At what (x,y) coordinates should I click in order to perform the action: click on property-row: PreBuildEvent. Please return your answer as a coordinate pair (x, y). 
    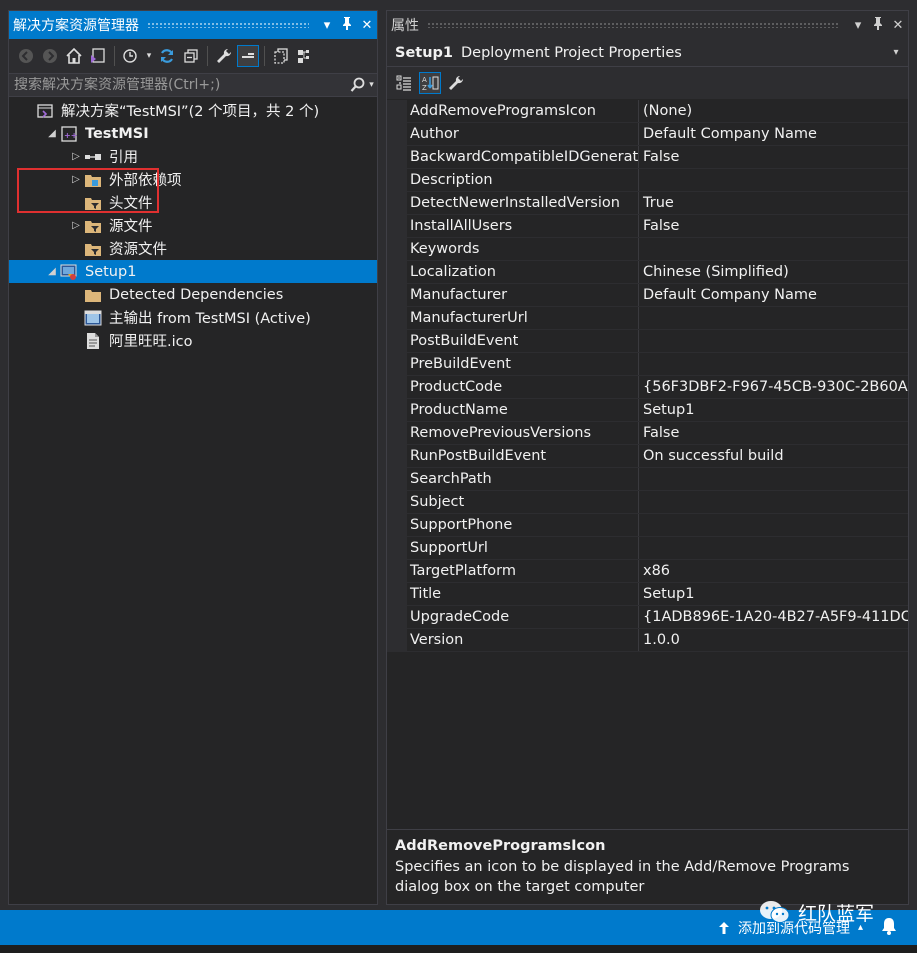
    Looking at the image, I should click on (647, 364).